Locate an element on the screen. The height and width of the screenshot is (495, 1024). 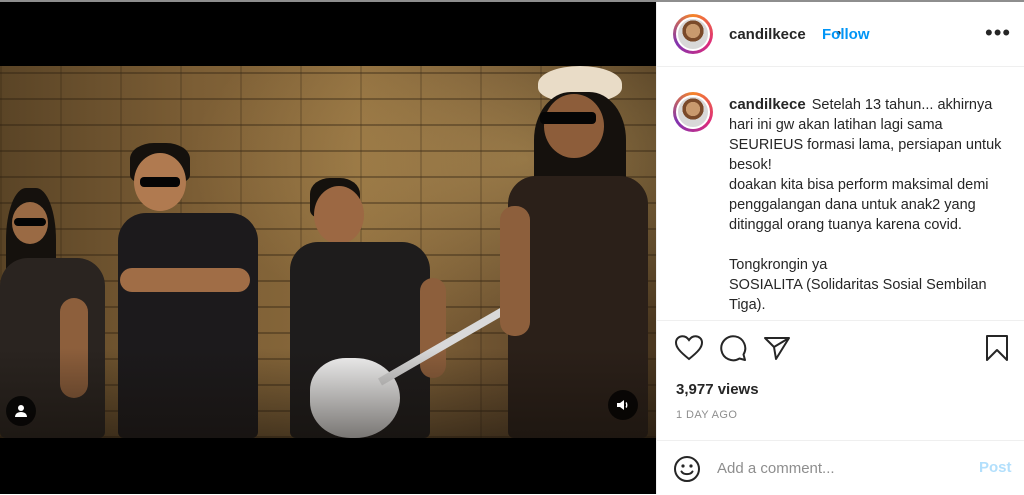
post-timestamp: 1 DAY AGO is located at coordinates (706, 415).